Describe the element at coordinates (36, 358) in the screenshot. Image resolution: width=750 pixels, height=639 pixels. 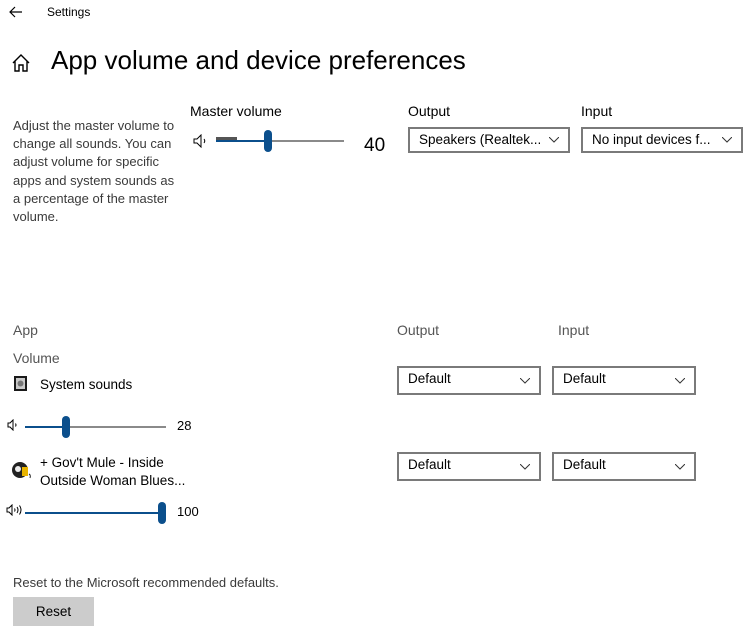
I see `volume-column-header: Volume` at that location.